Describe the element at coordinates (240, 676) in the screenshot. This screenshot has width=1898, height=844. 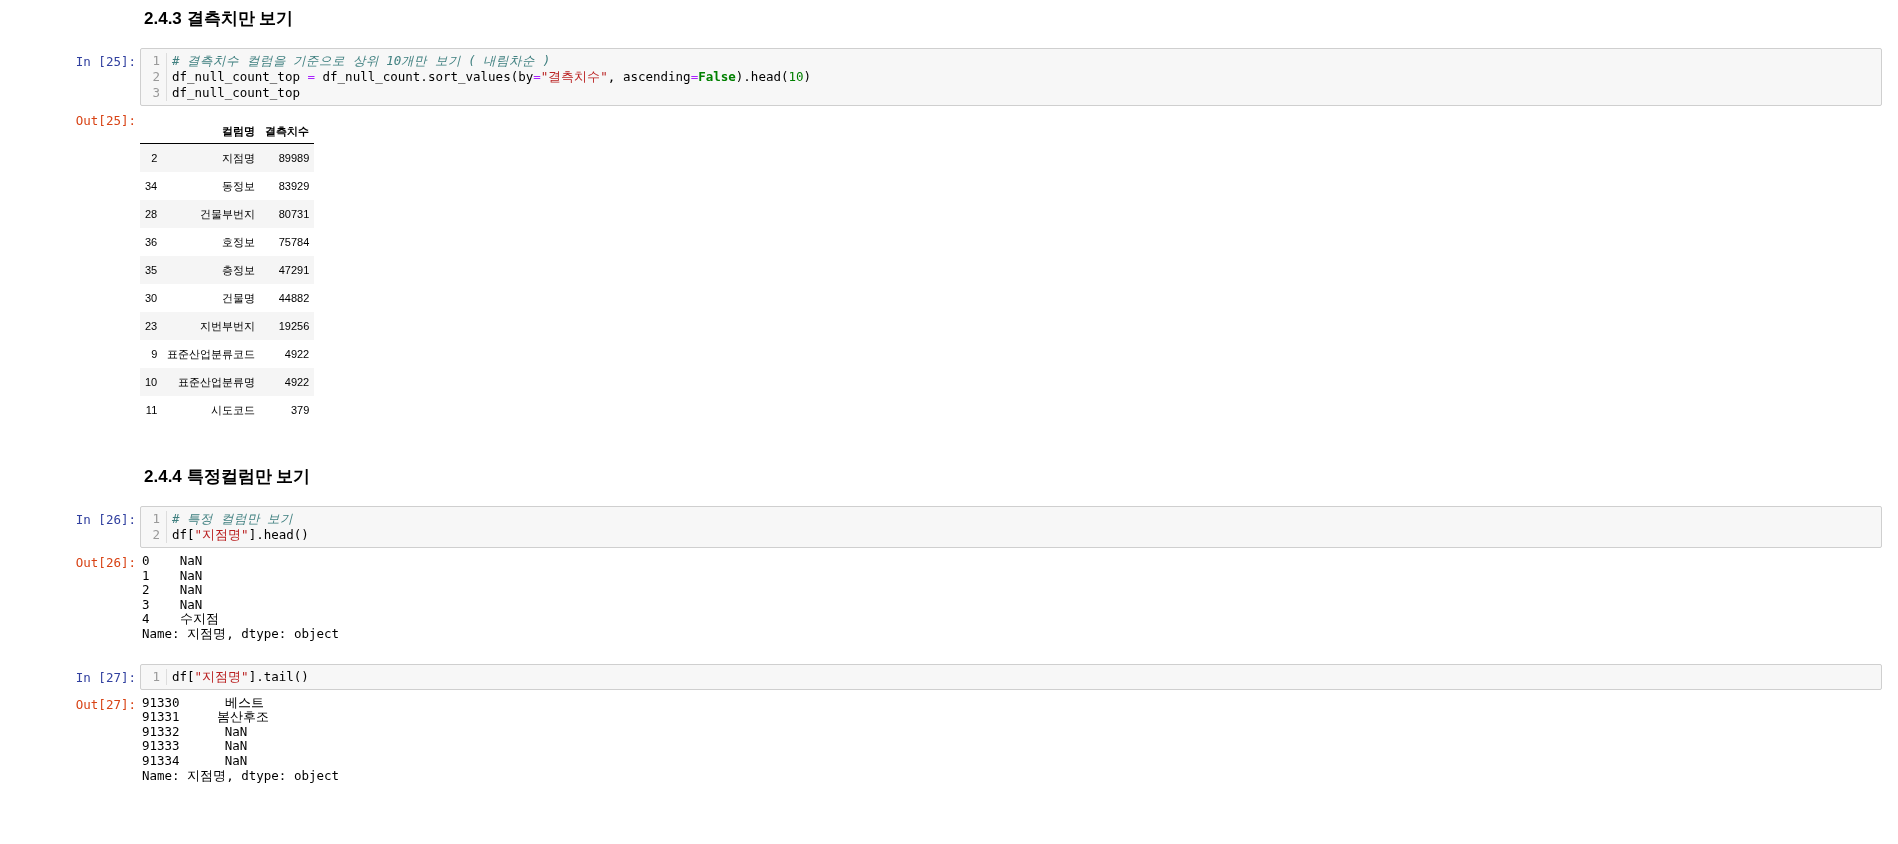
I see `code-line: df["지점명"].tail()` at that location.